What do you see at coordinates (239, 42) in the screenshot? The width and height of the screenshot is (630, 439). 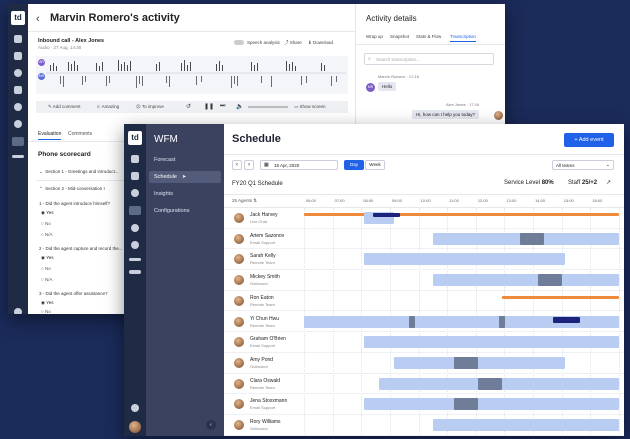 I see `speech-analysis-toggle` at bounding box center [239, 42].